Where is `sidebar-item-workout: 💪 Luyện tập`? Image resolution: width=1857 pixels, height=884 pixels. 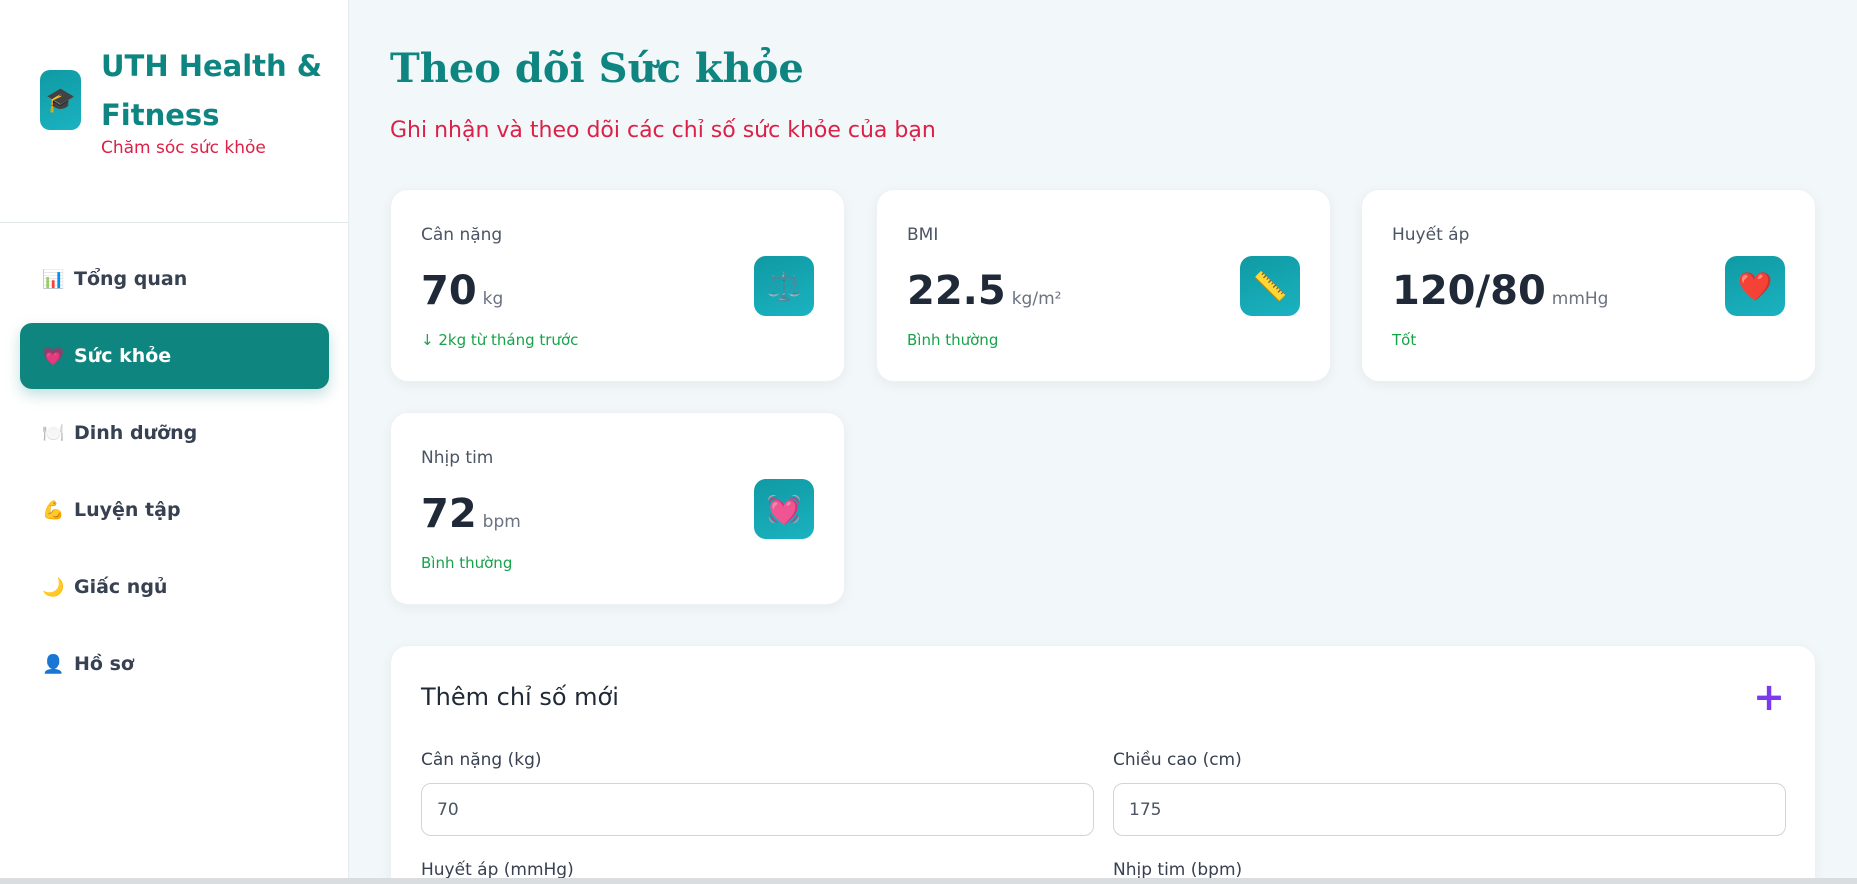
sidebar-item-workout: 💪 Luyện tập is located at coordinates (174, 510).